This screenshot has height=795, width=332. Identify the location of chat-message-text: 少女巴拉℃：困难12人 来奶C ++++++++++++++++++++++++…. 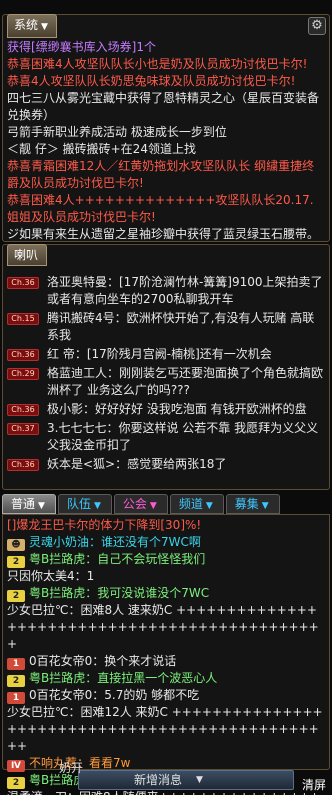
(165, 729).